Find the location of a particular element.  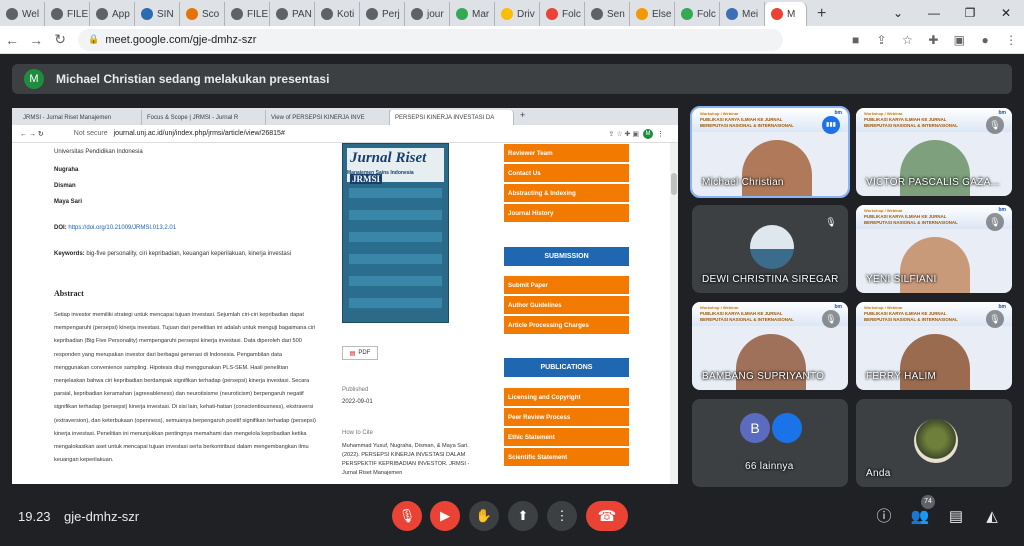

not-secure-label: Not secure is located at coordinates (90, 133).